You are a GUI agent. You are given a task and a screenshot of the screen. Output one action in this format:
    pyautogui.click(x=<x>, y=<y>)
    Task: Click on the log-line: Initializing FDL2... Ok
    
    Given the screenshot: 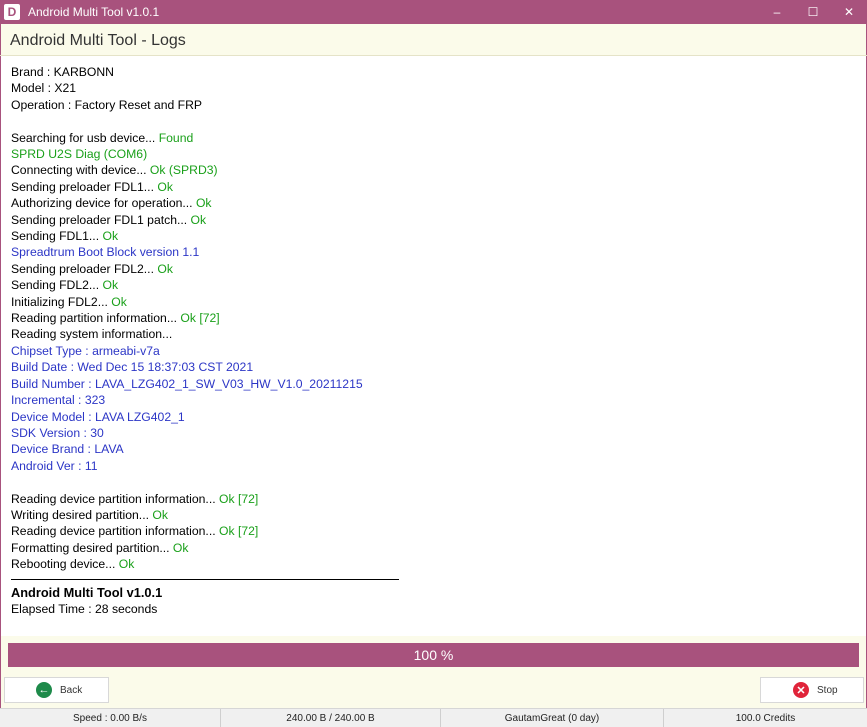 What is the action you would take?
    pyautogui.click(x=433, y=302)
    